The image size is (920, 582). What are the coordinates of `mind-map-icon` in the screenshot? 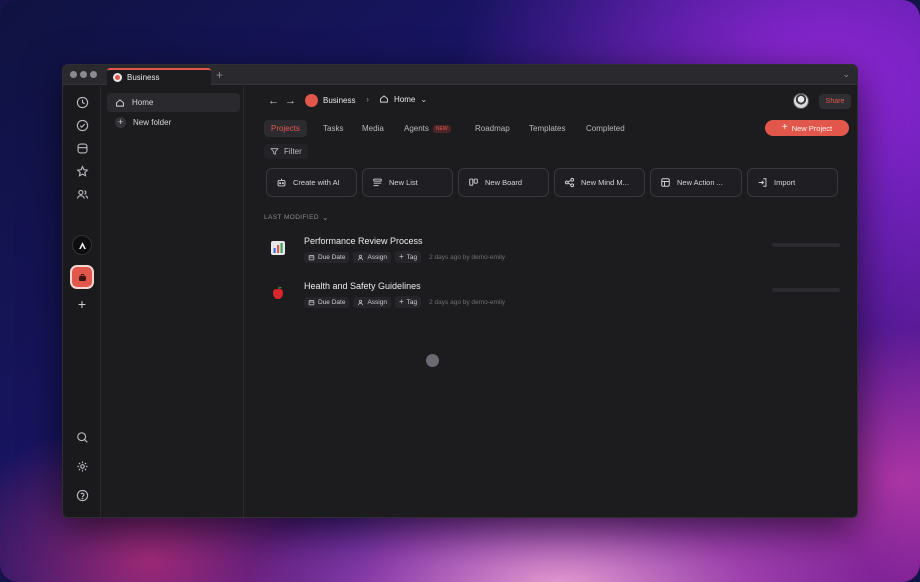 It's located at (569, 182).